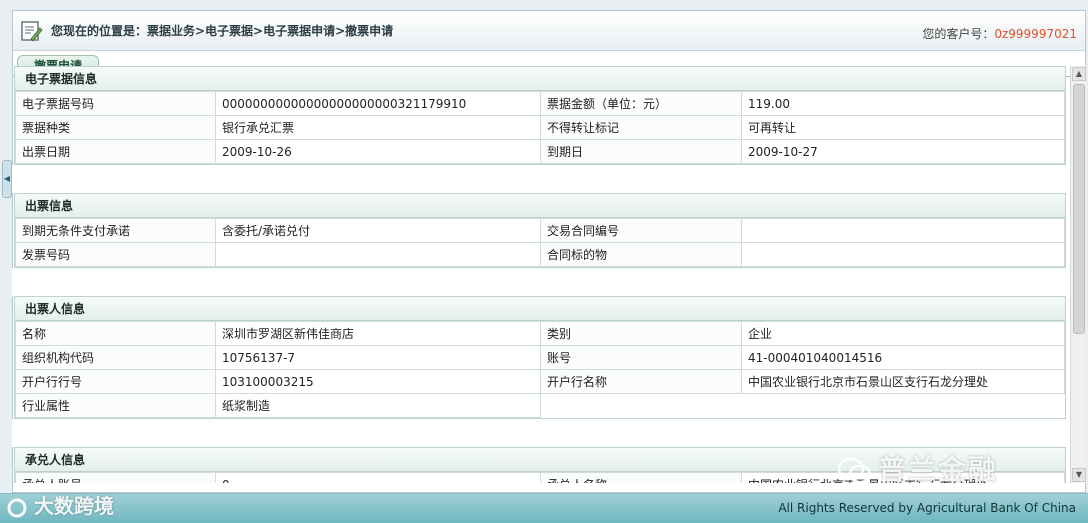  What do you see at coordinates (115, 230) in the screenshot?
I see `field-label: 到期无条件支付承诺` at bounding box center [115, 230].